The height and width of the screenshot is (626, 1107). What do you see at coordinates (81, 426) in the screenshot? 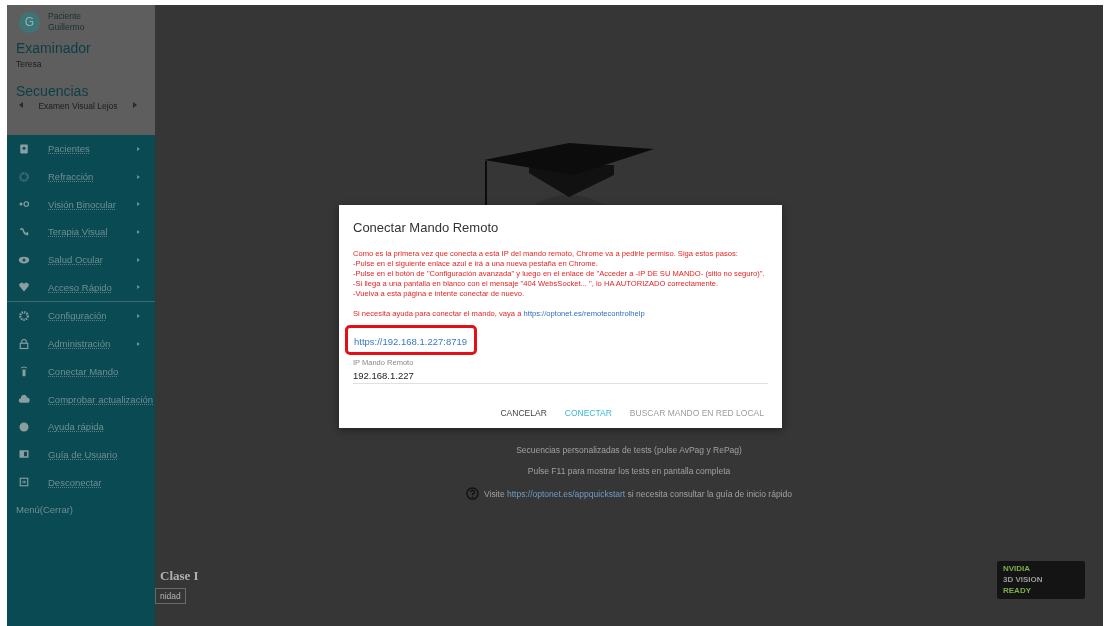
I see `menu-item: Ayuda rápida` at bounding box center [81, 426].